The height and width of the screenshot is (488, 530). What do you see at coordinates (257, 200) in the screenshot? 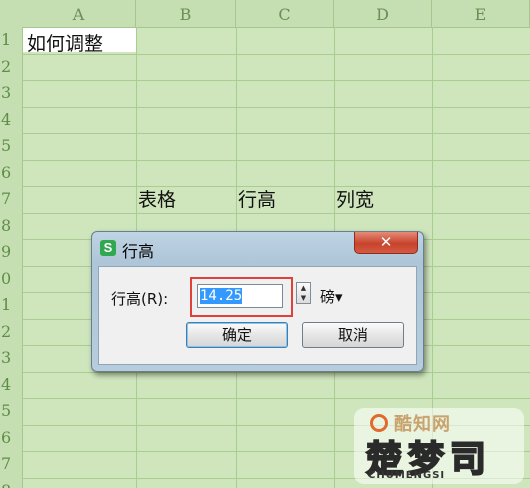
I see `cell-c7-text: 行高` at bounding box center [257, 200].